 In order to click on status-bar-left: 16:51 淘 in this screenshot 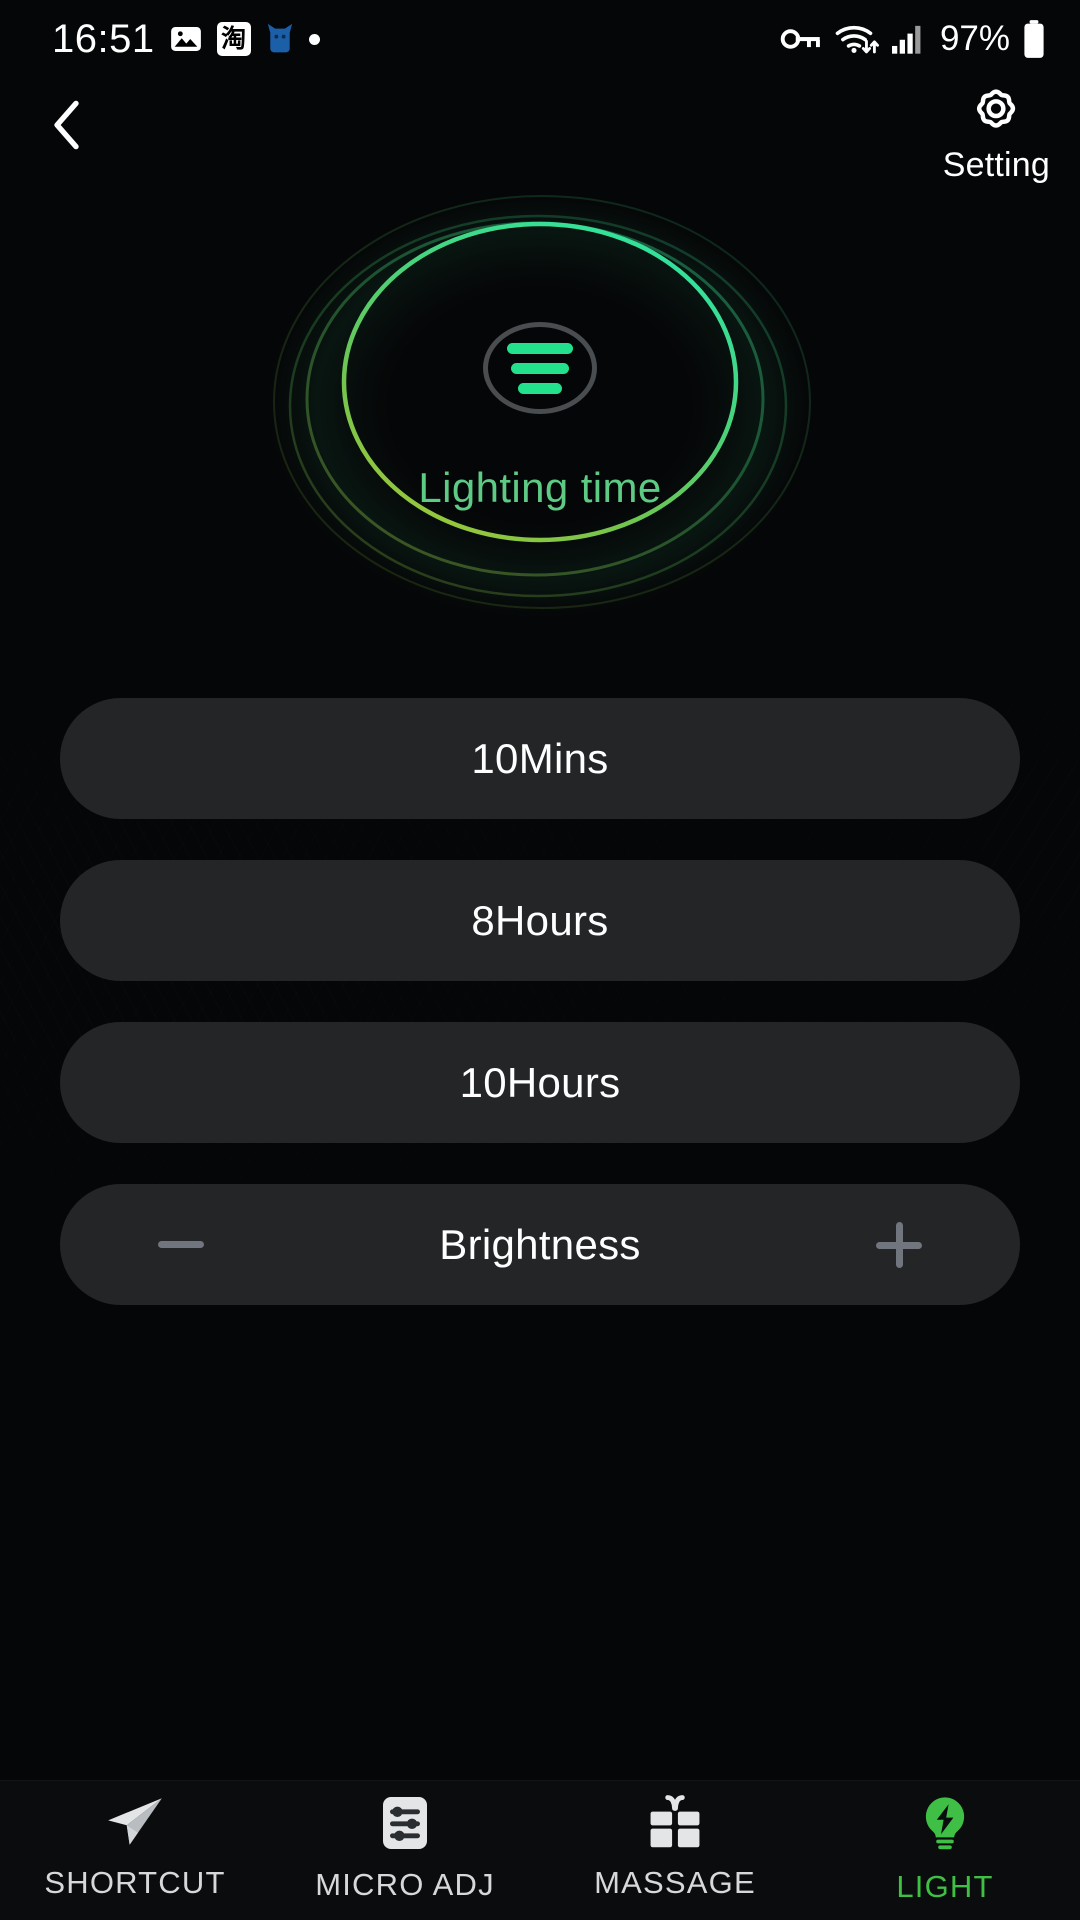, I will do `click(186, 39)`.